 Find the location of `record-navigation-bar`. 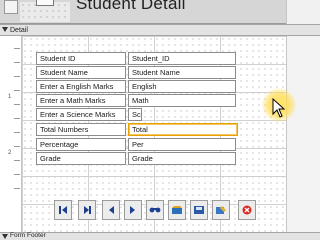

record-navigation-bar is located at coordinates (158, 212).